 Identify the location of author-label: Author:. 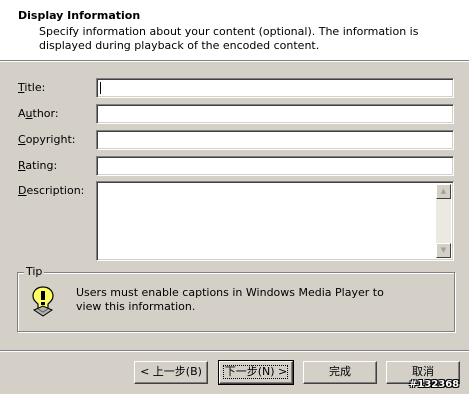
(38, 113).